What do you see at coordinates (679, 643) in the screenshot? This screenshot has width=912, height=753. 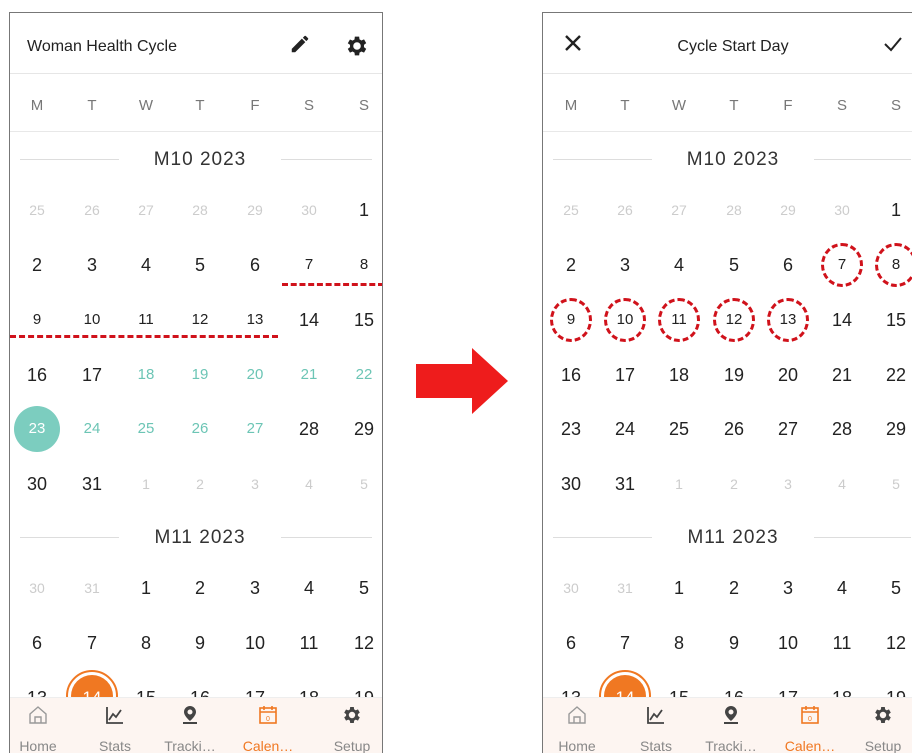 I see `calendar-day: 8` at bounding box center [679, 643].